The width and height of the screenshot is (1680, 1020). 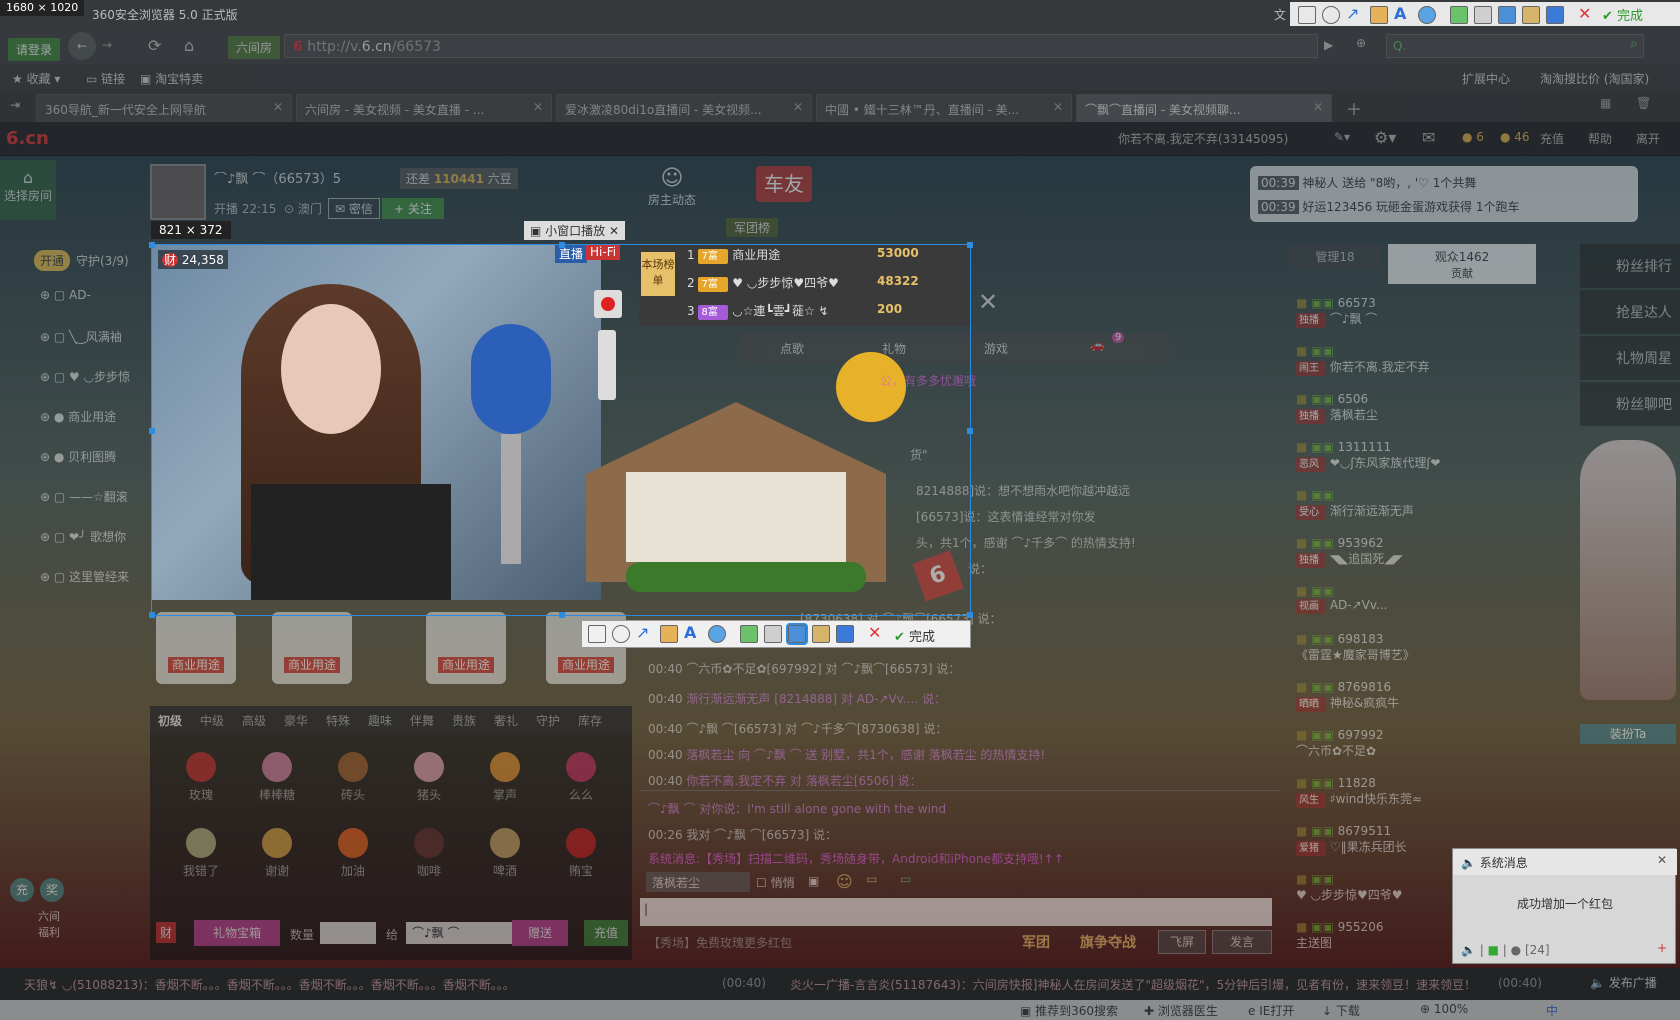 I want to click on refresh-icon: ⟳, so click(x=154, y=45).